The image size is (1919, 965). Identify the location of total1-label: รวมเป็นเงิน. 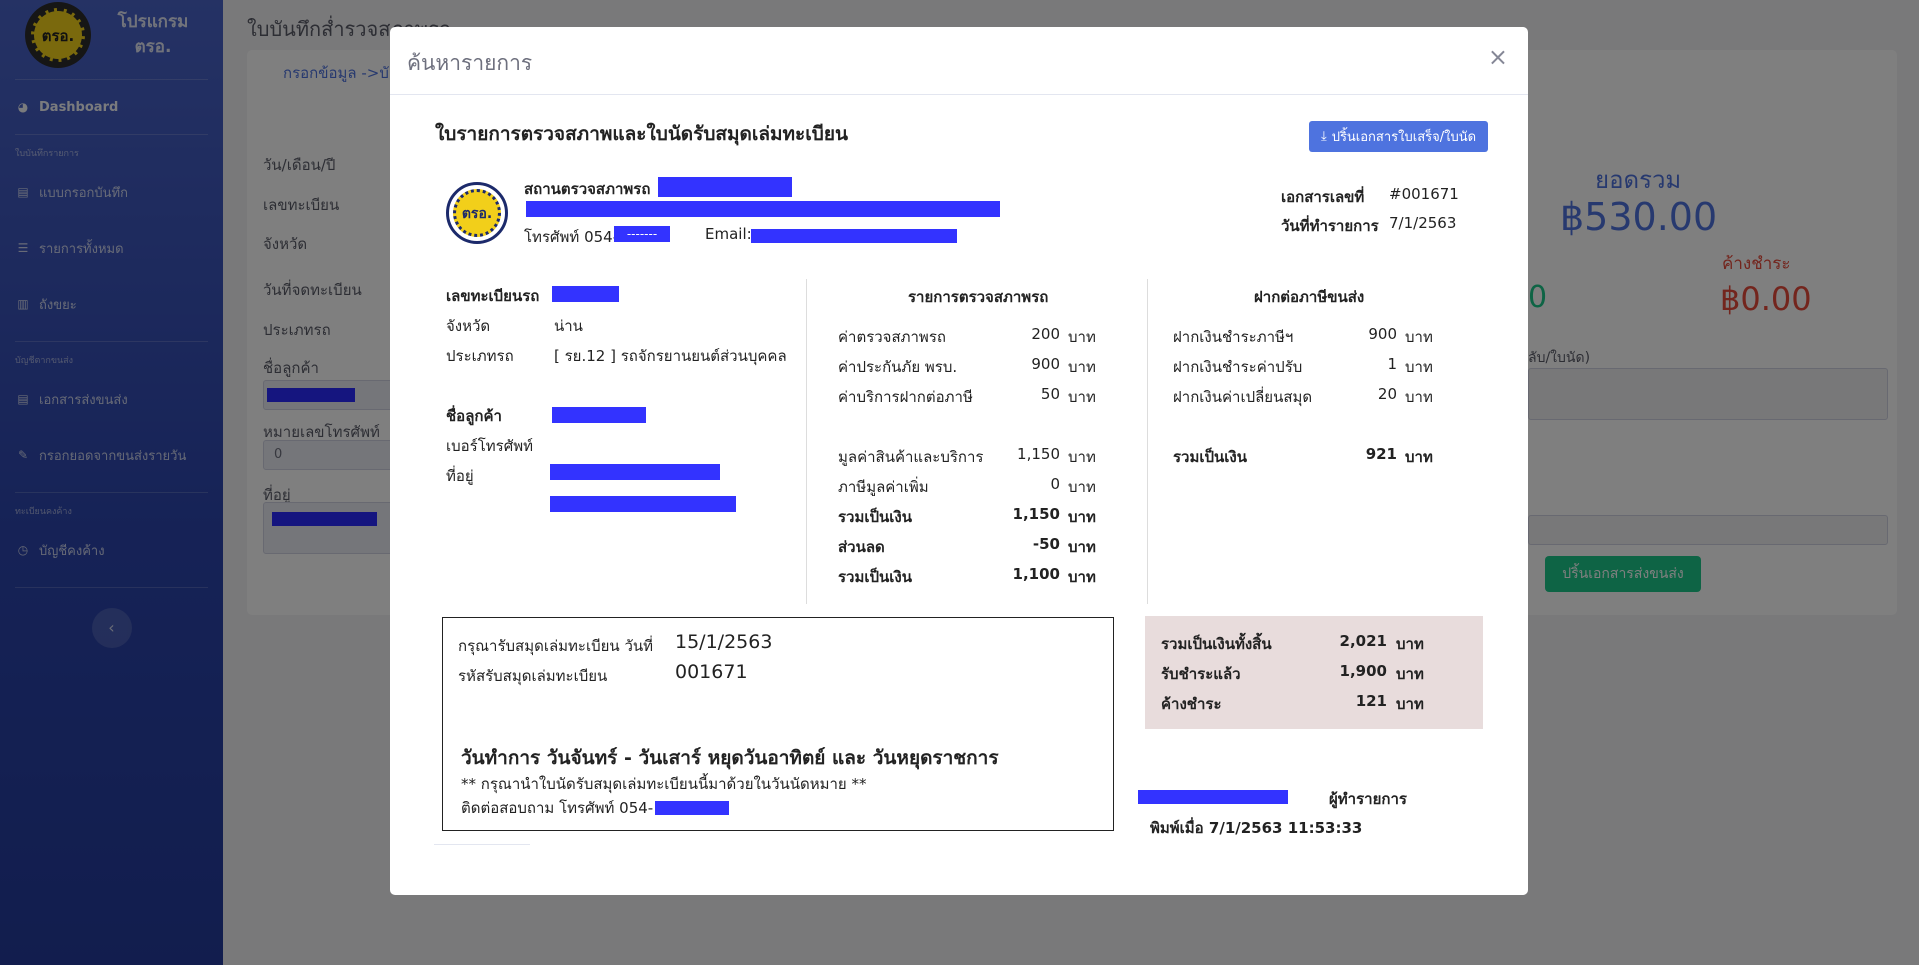
(875, 517).